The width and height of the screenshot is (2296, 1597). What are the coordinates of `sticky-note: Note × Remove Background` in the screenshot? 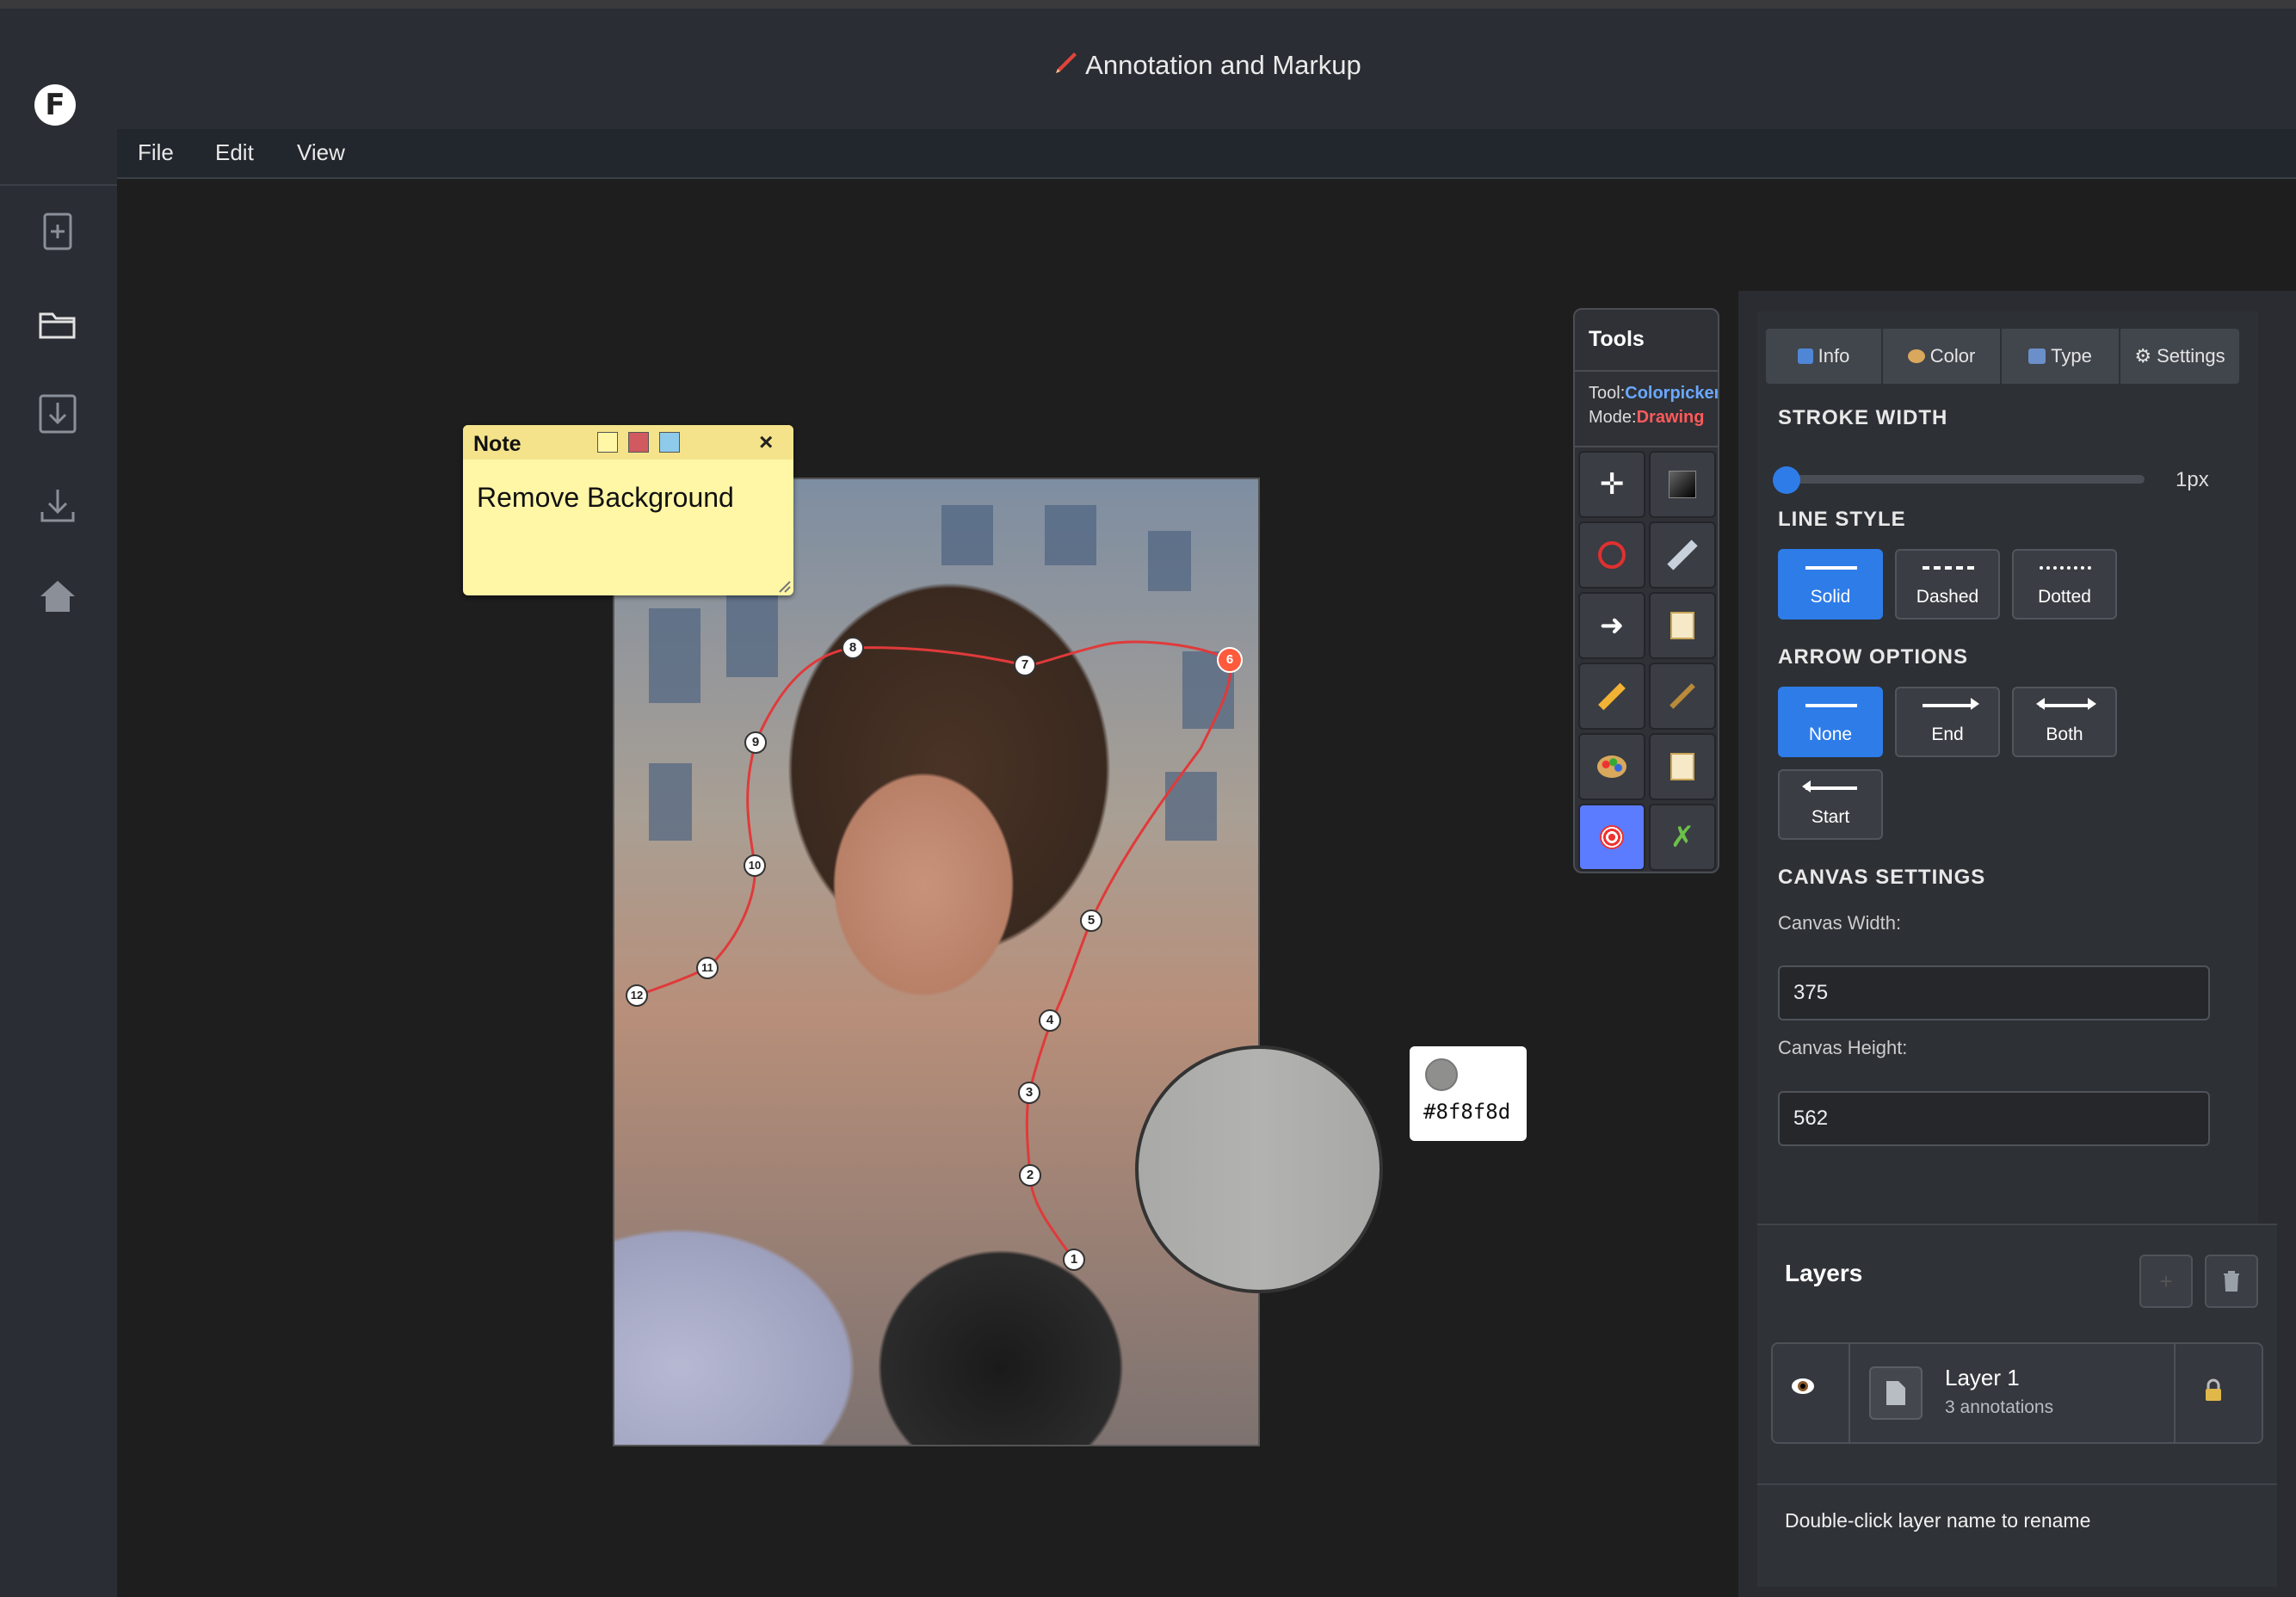 It's located at (628, 510).